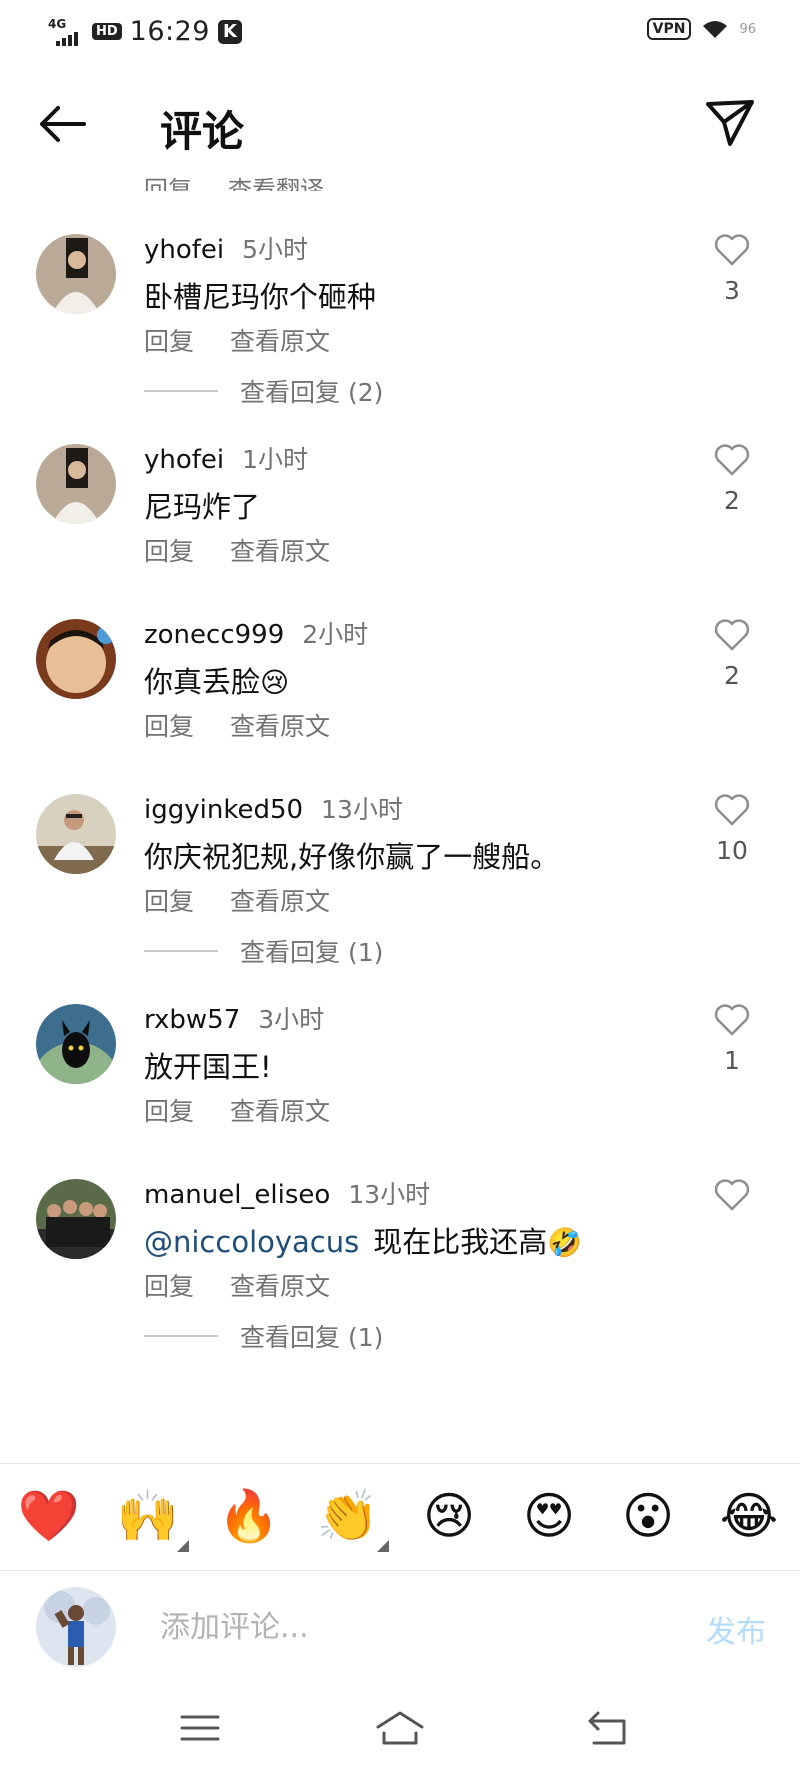 The width and height of the screenshot is (800, 1778). Describe the element at coordinates (312, 952) in the screenshot. I see `view-replies-label: 查看回复 (1)` at that location.